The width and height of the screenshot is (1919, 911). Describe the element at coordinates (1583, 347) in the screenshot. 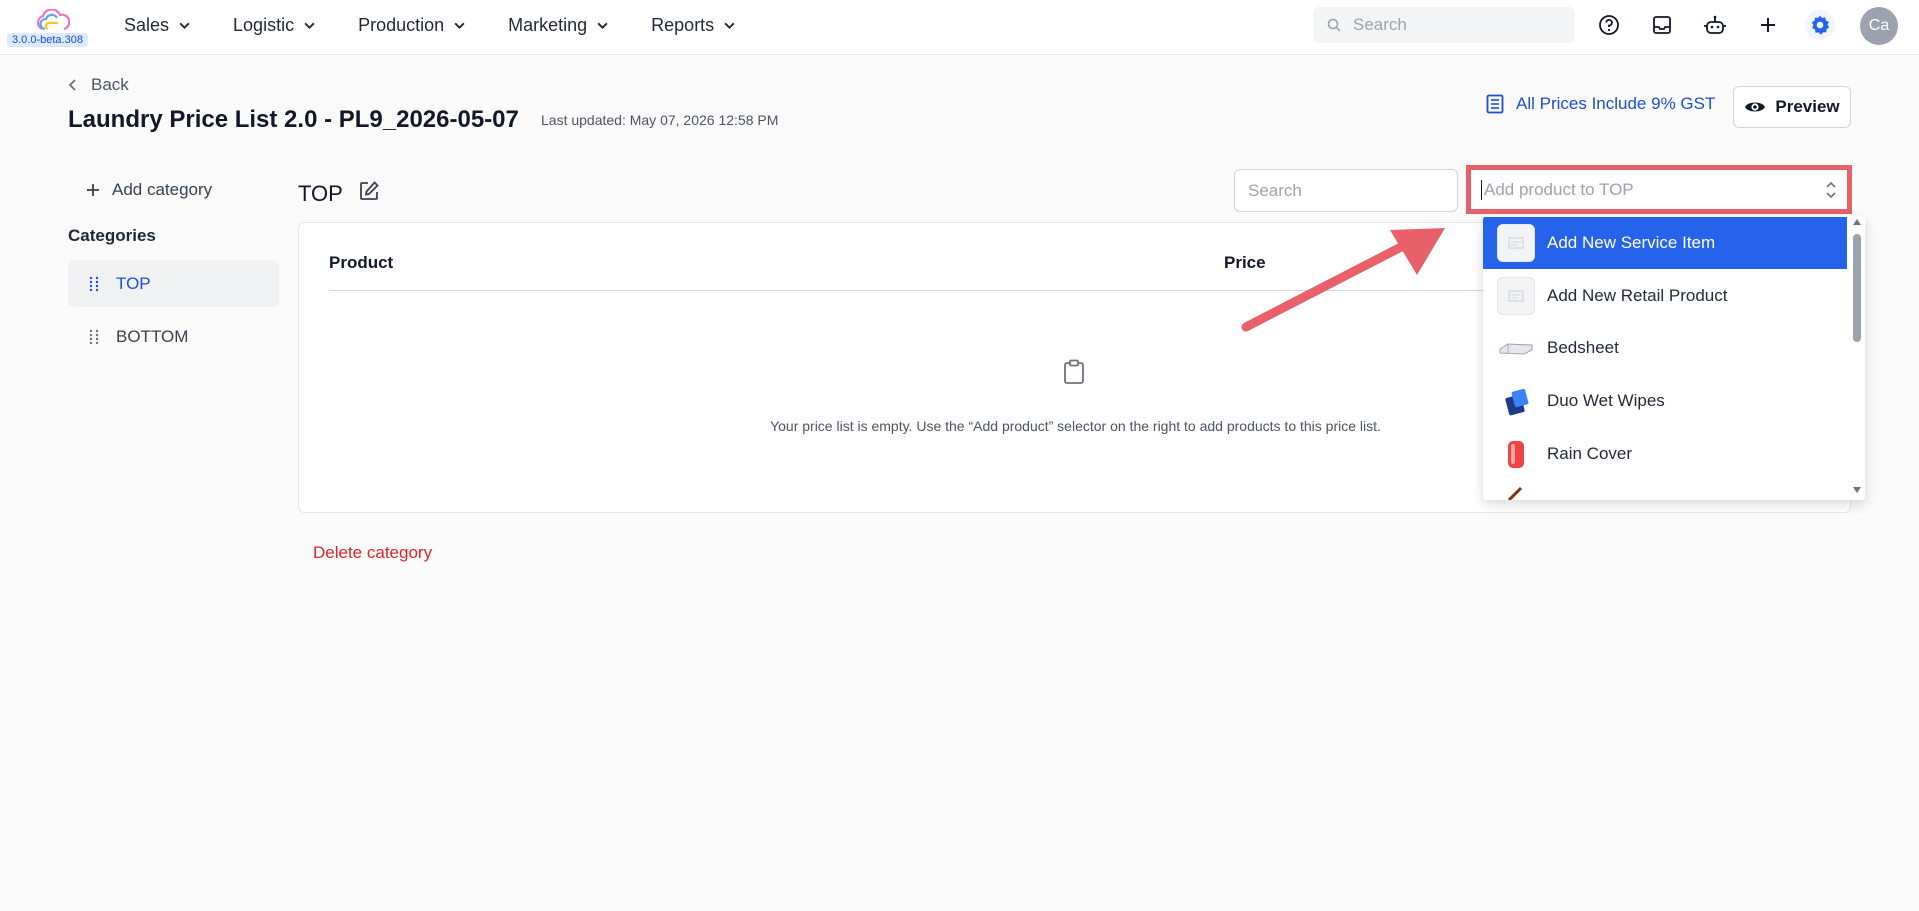

I see `option-label: Bedsheet` at that location.